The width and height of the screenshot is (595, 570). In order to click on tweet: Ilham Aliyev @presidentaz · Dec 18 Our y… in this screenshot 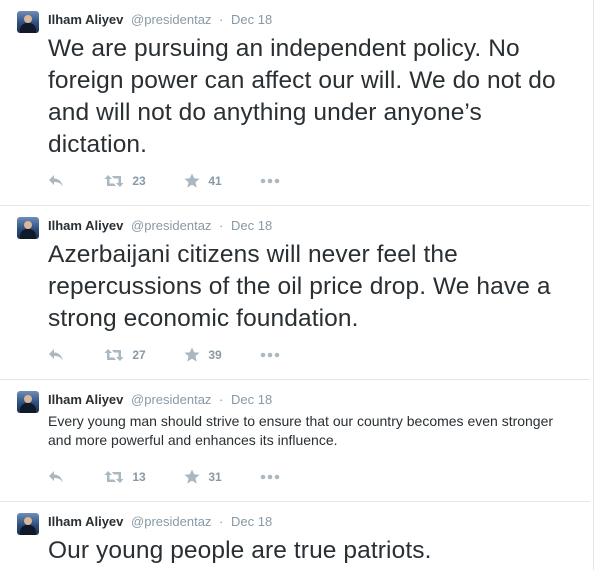, I will do `click(295, 536)`.